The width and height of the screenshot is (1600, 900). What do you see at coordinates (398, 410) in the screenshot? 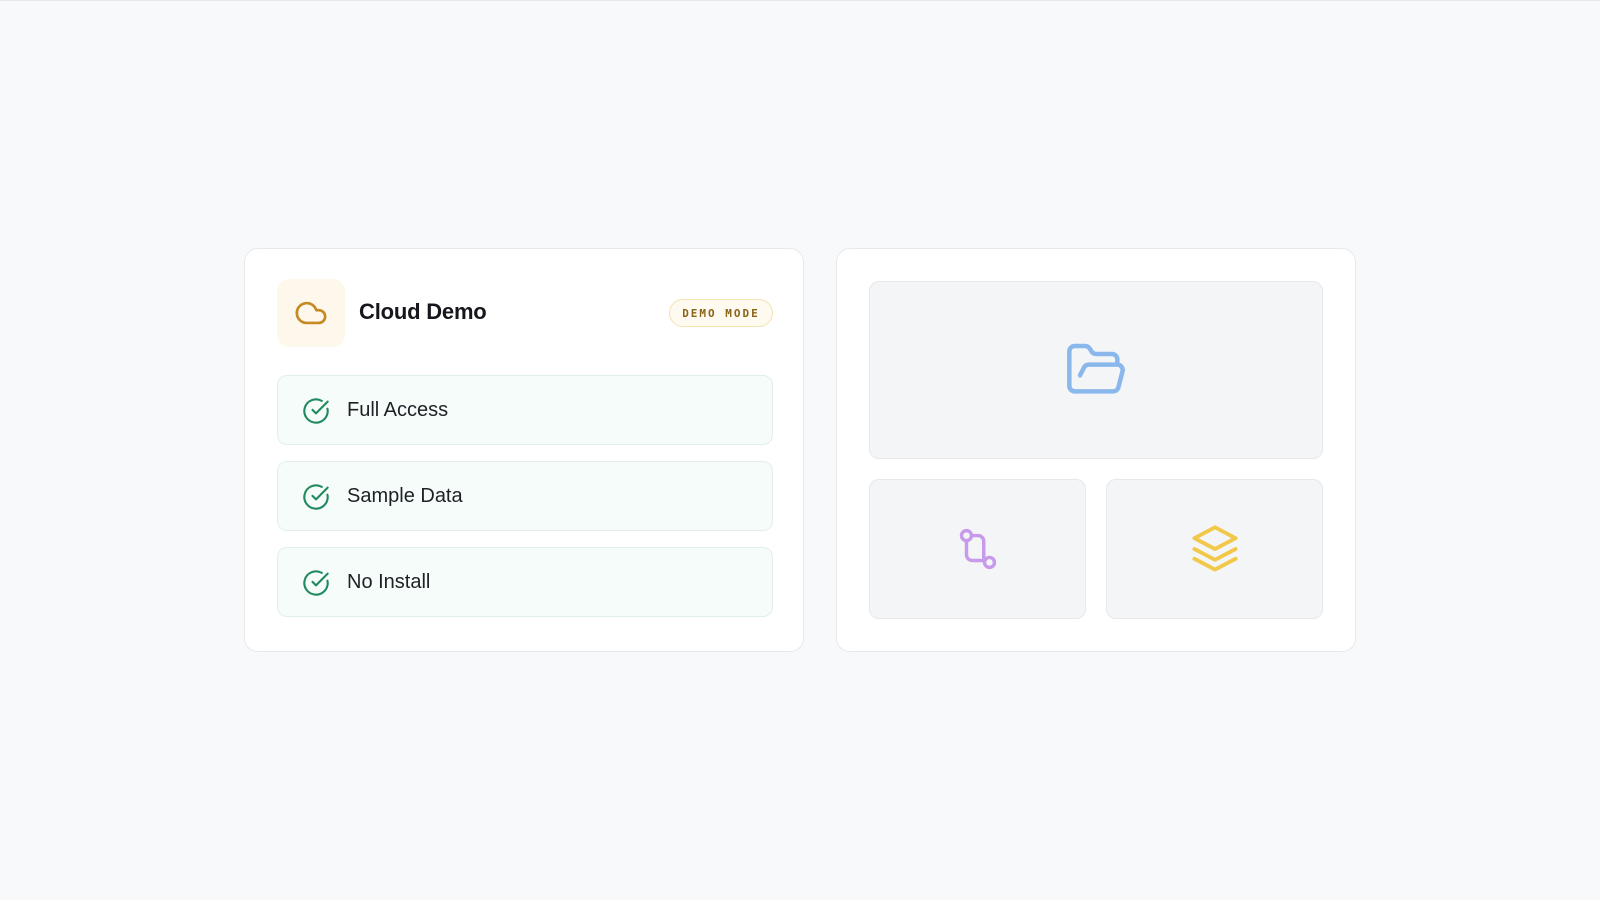
I see `feature-label: Full Access` at bounding box center [398, 410].